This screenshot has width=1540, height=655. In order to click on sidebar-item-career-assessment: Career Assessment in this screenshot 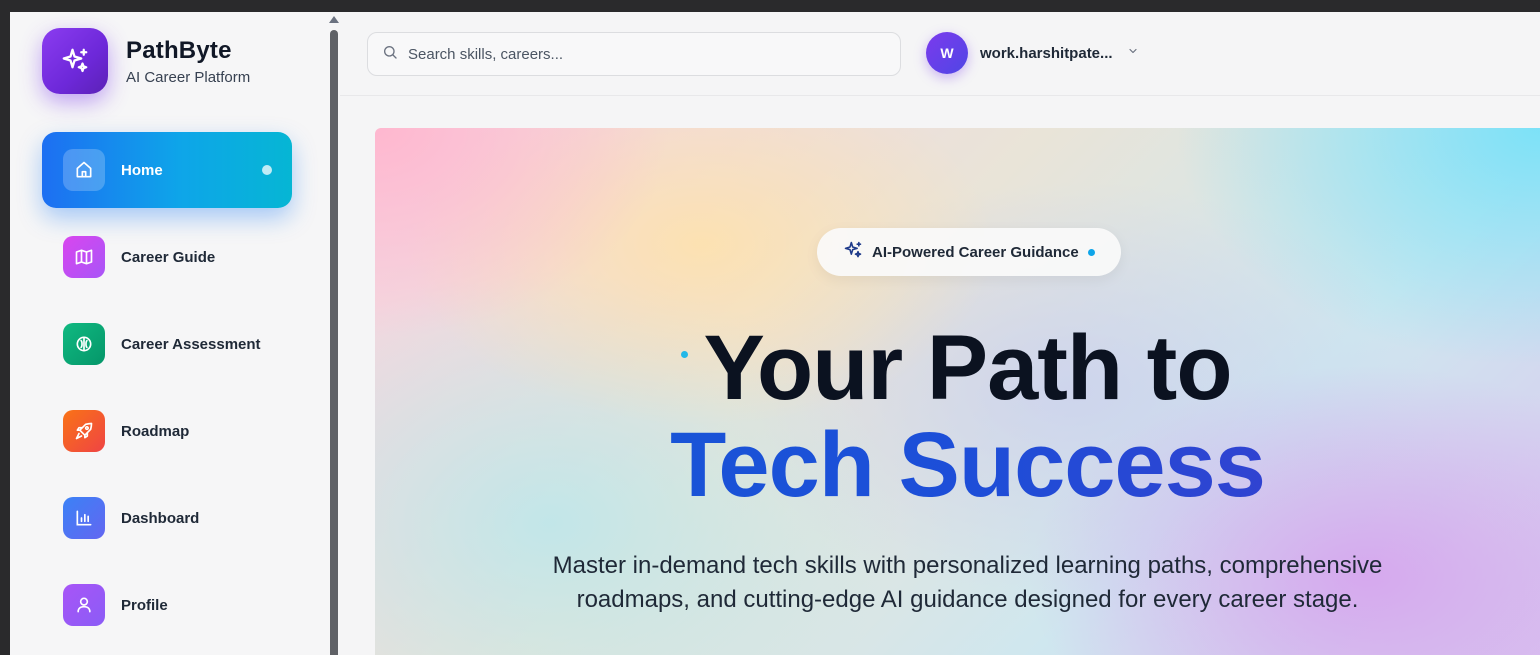, I will do `click(167, 344)`.